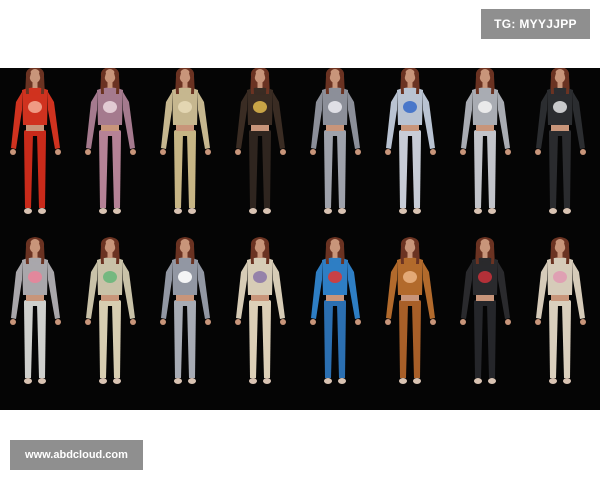 This screenshot has height=480, width=600. I want to click on telegram-tag: TG: MYYJJPP, so click(535, 24).